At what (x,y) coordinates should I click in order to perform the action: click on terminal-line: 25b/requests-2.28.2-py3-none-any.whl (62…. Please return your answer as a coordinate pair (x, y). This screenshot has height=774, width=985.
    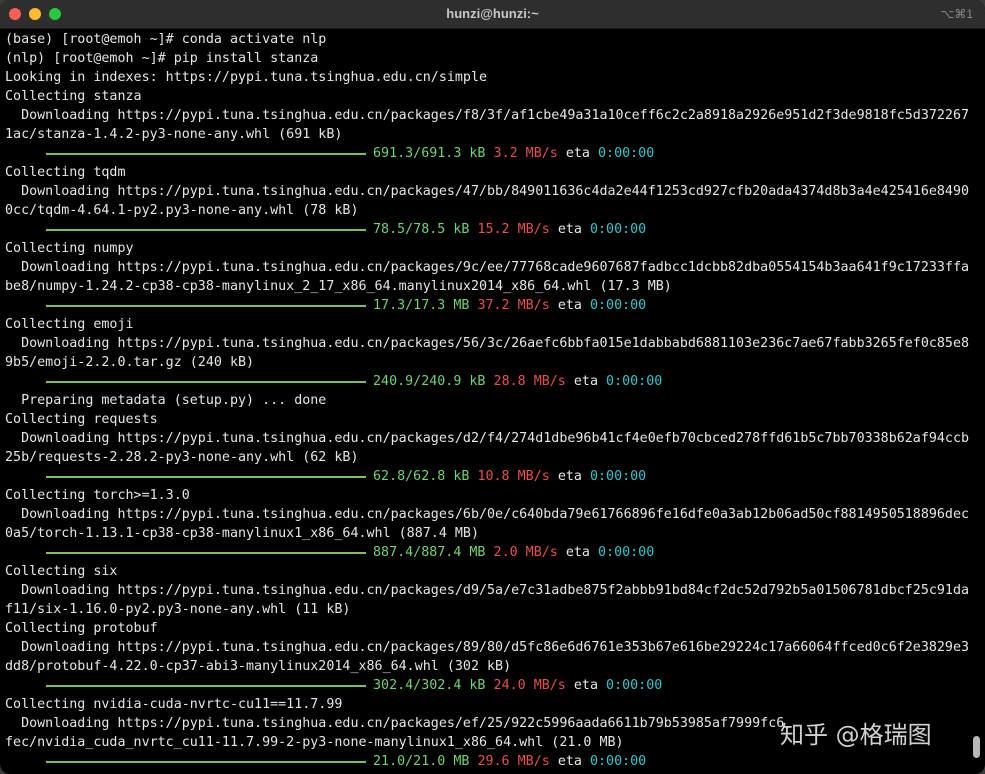
    Looking at the image, I should click on (182, 457).